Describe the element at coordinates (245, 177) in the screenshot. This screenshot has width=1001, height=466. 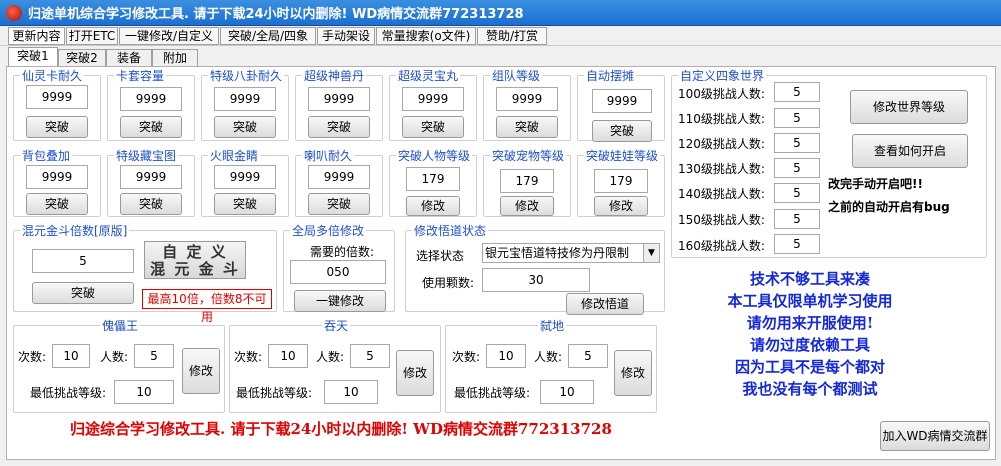
I see `fire-eye-input: 9999` at that location.